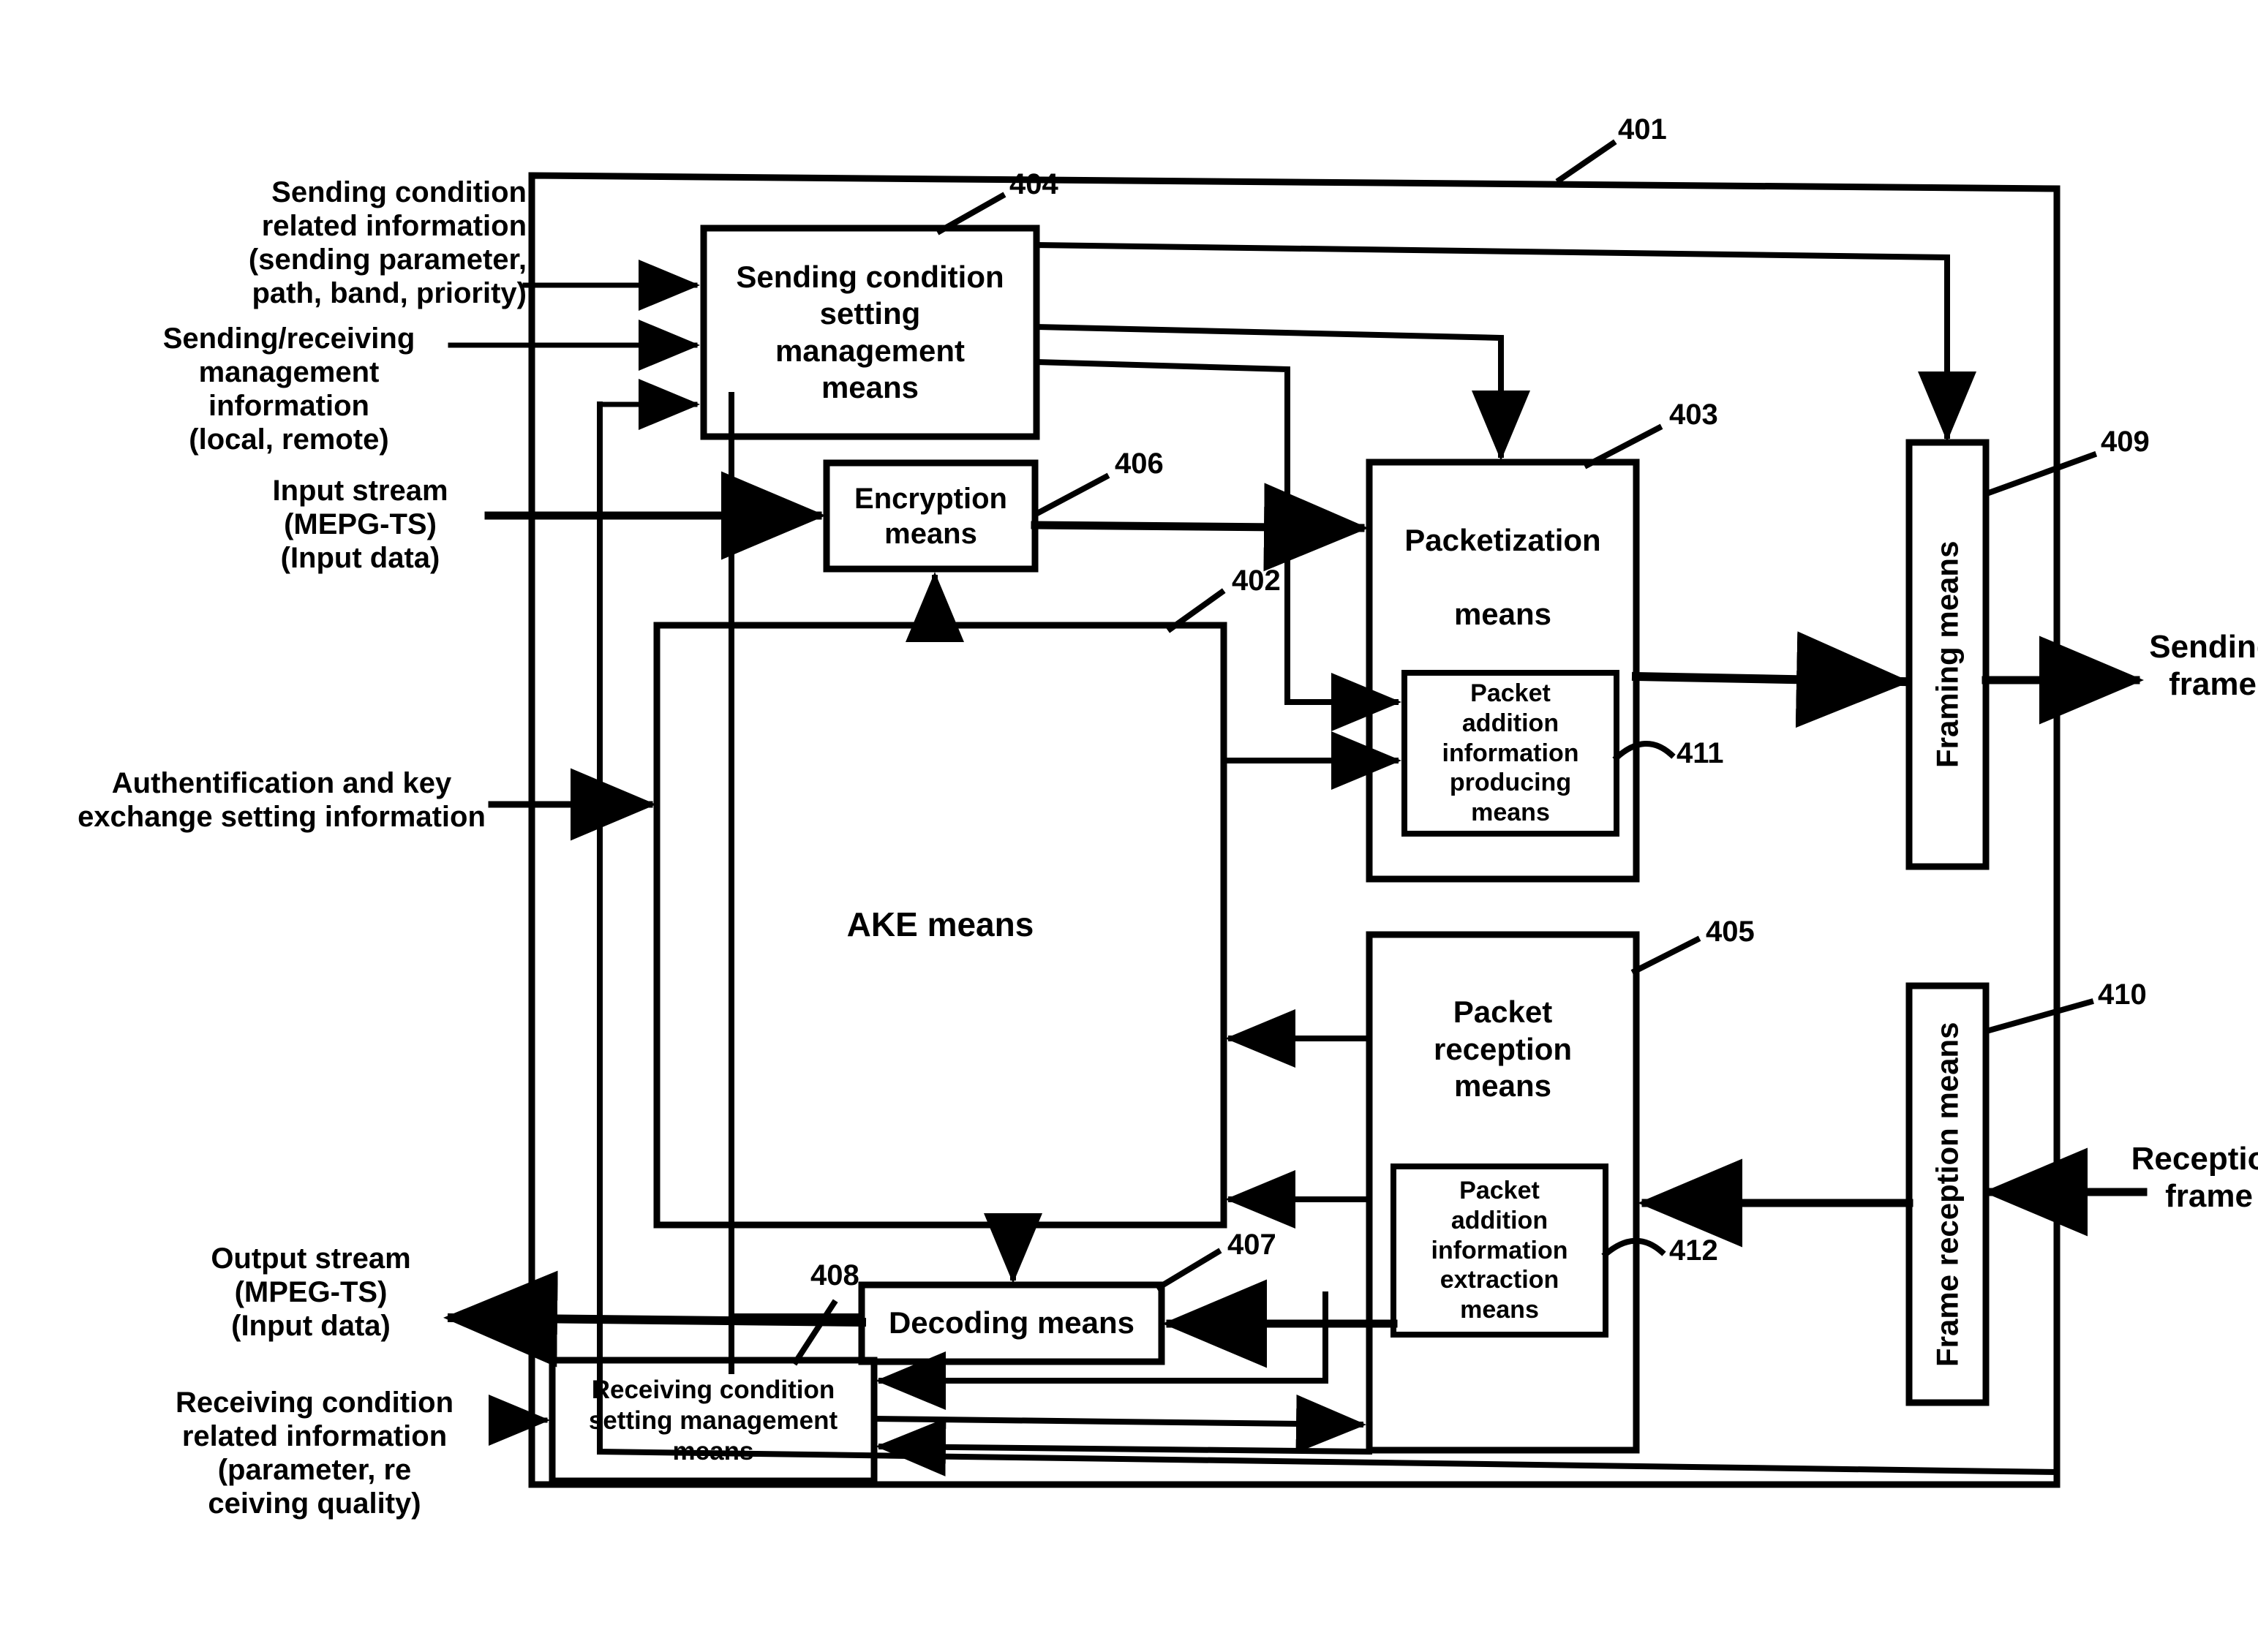 The height and width of the screenshot is (1652, 2258). Describe the element at coordinates (1947, 654) in the screenshot. I see `block-label-409: Framing means` at that location.